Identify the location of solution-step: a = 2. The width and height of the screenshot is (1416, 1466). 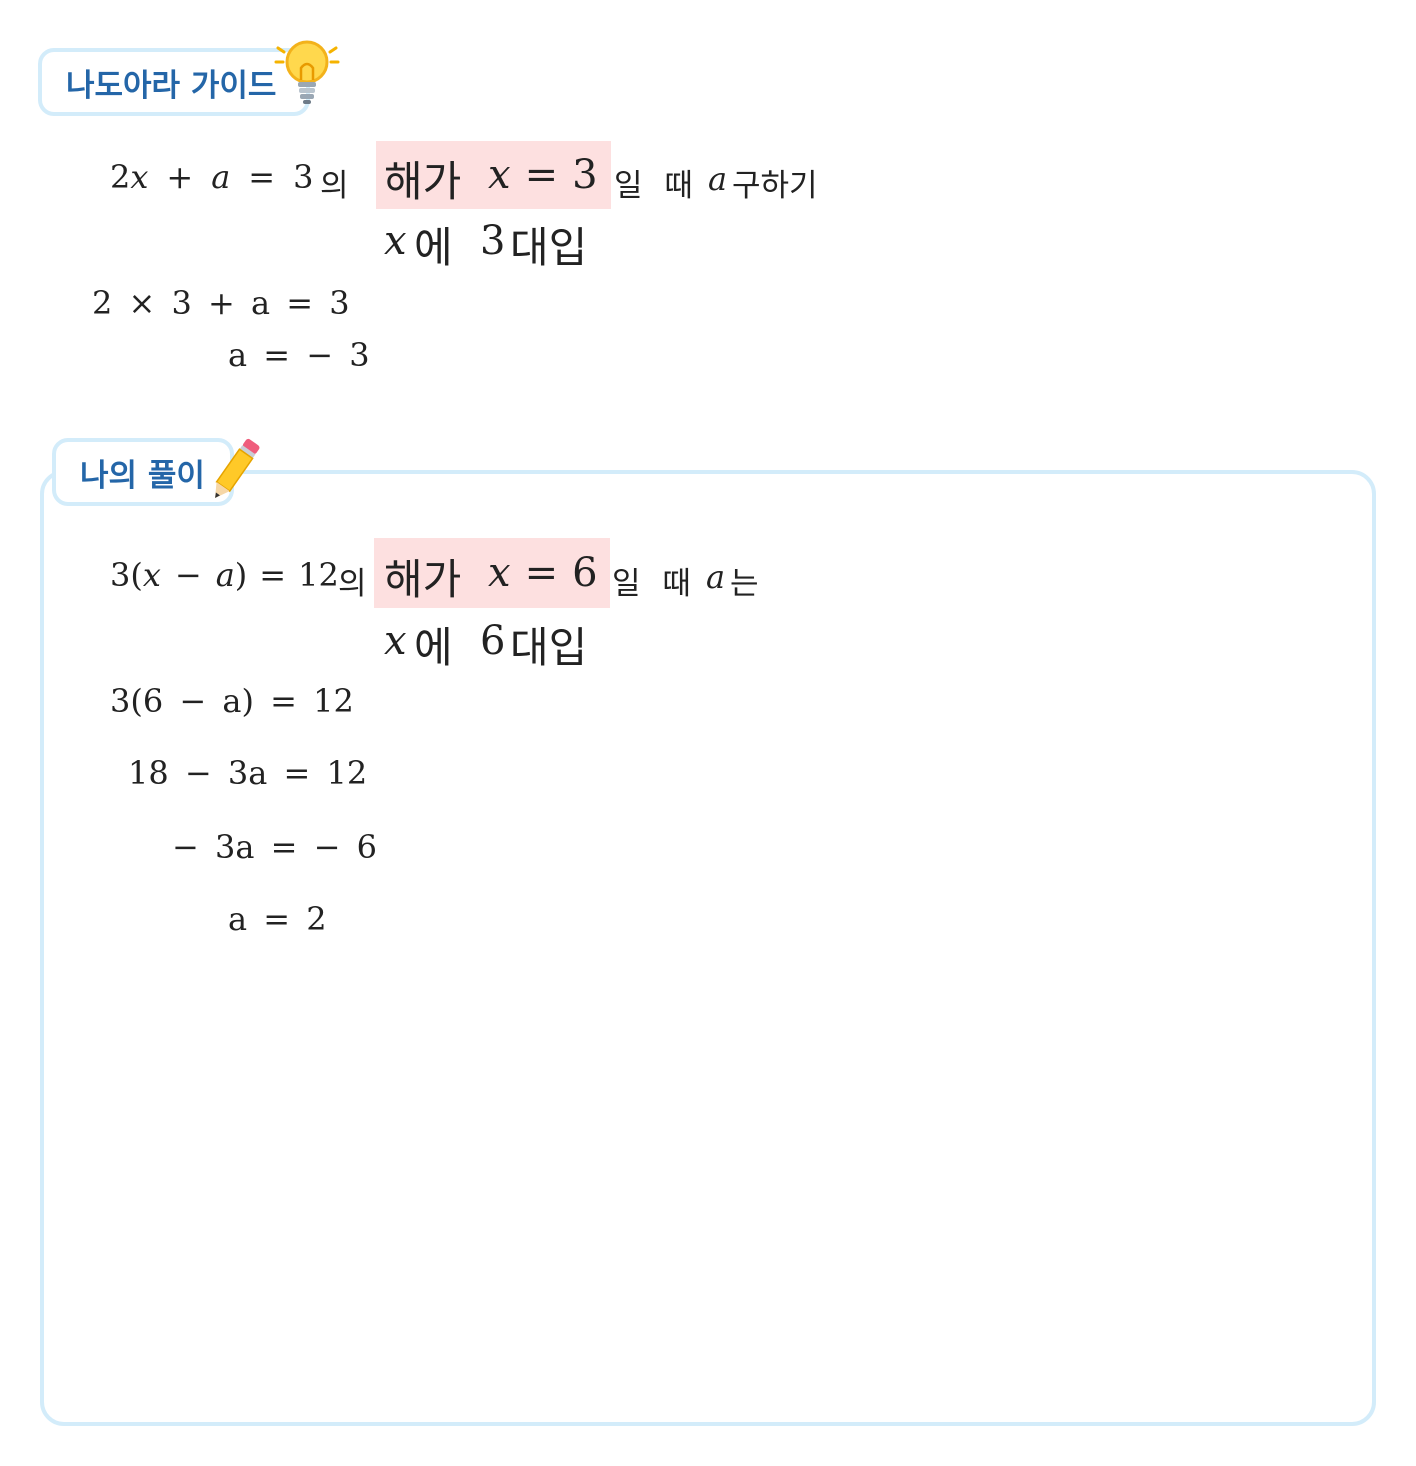
(277, 919).